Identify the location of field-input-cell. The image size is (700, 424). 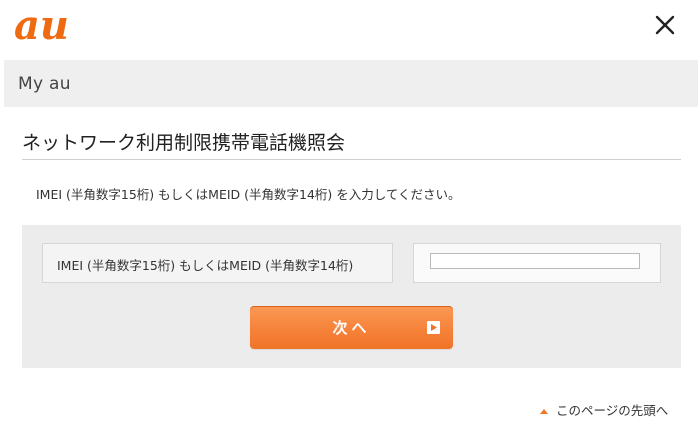
(537, 263).